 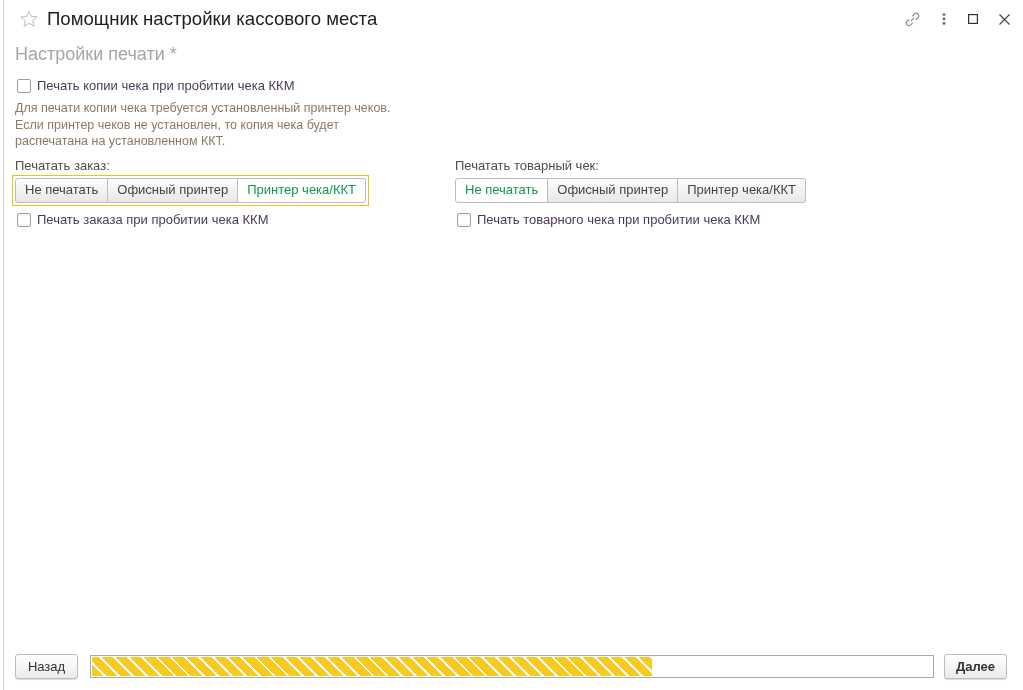 What do you see at coordinates (912, 19) in the screenshot?
I see `link-icon` at bounding box center [912, 19].